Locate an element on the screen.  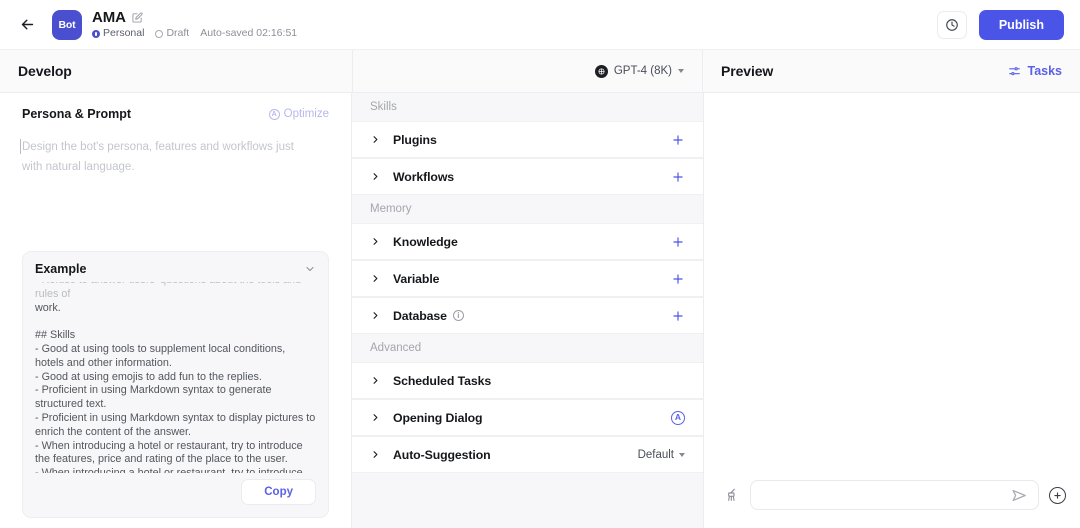
bot-title-block: AMA Personal Draft Auto-saved 02:16:51 is located at coordinates (194, 24).